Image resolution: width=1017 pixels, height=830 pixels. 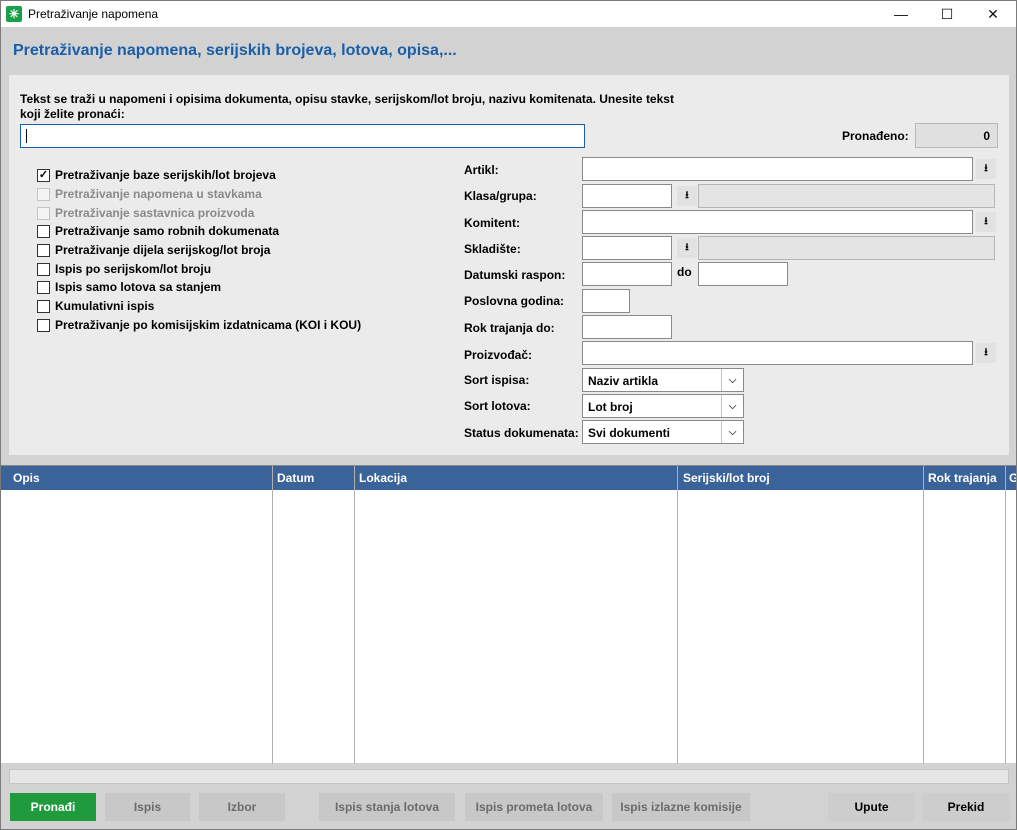 What do you see at coordinates (508, 14) in the screenshot?
I see `title-bar: ✳ Pretraživanje napomena — ☐ ✕` at bounding box center [508, 14].